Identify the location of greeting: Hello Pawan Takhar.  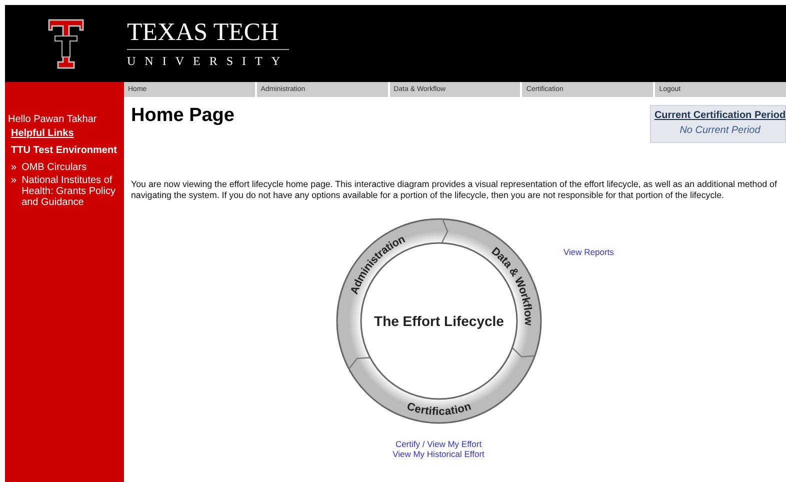
(53, 120).